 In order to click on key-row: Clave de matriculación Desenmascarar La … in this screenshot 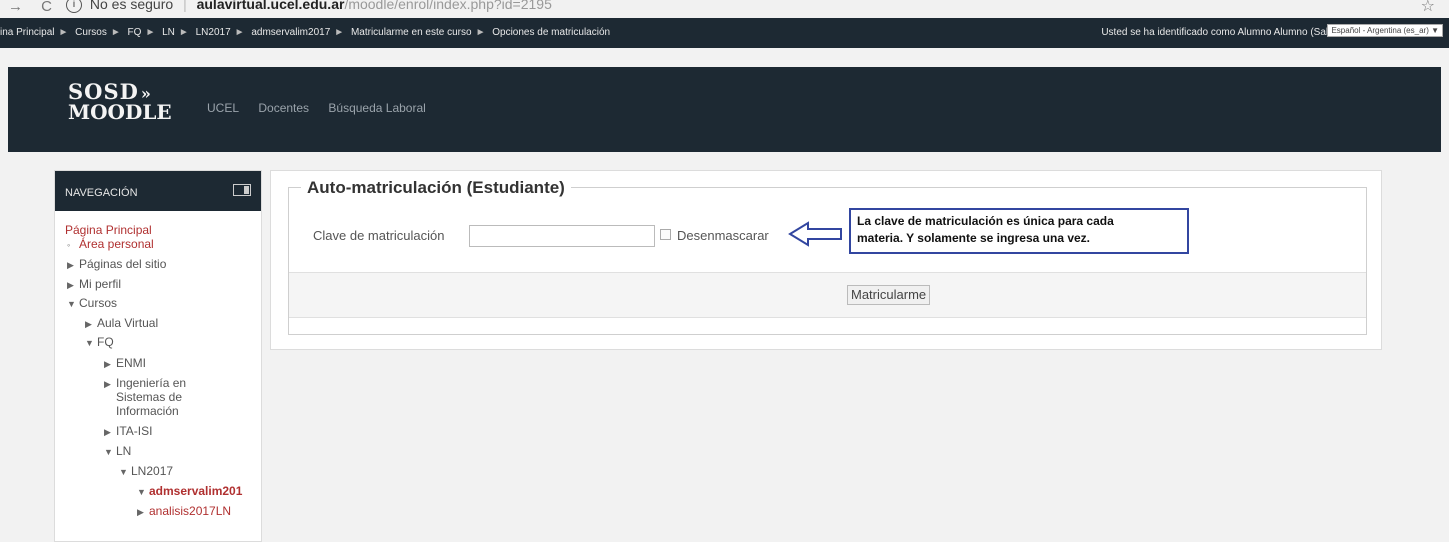, I will do `click(827, 230)`.